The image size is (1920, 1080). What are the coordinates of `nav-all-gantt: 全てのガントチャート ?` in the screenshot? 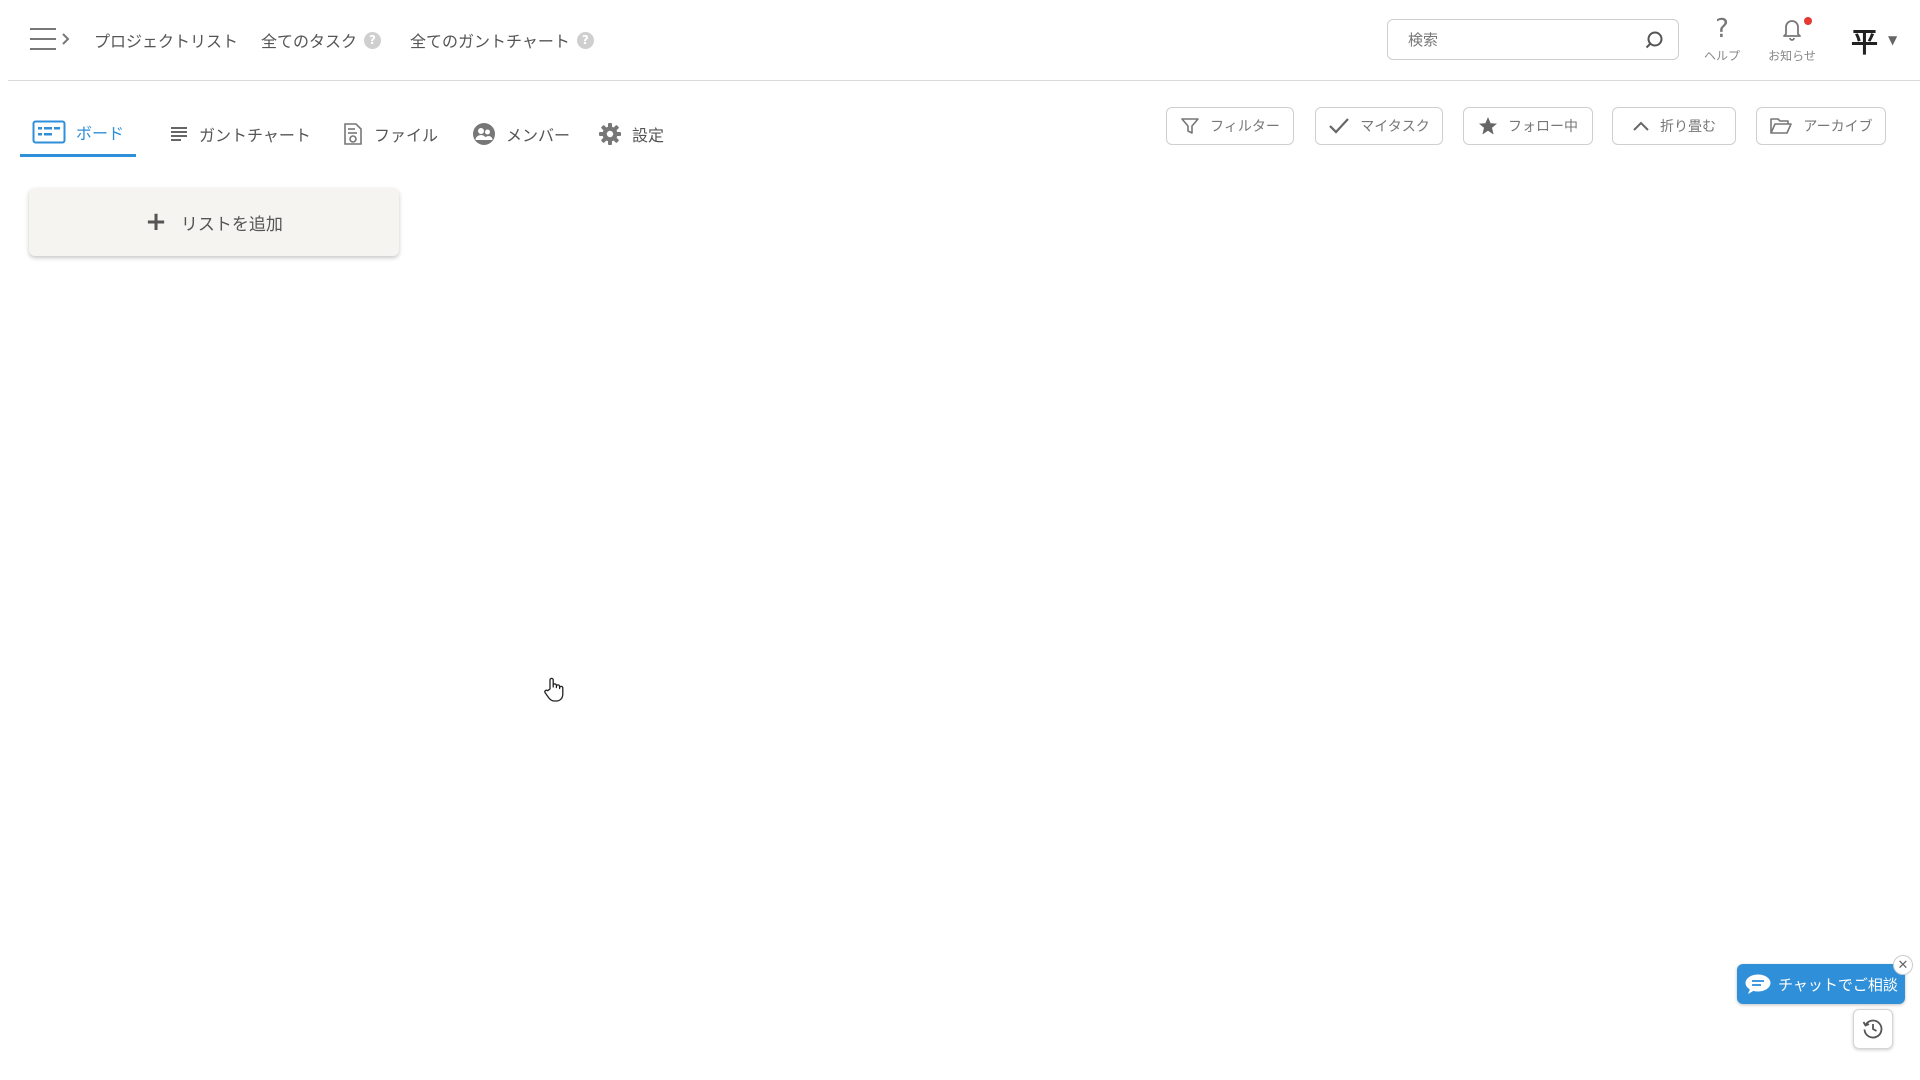 It's located at (502, 40).